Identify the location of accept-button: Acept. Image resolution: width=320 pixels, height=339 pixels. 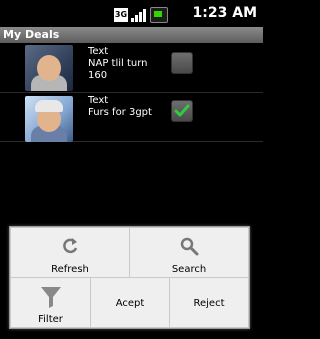
(130, 302).